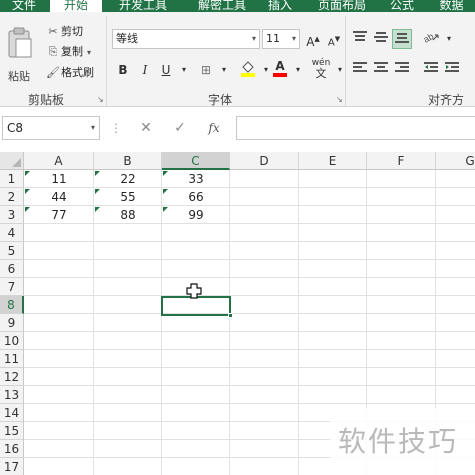 This screenshot has height=475, width=475. Describe the element at coordinates (248, 68) in the screenshot. I see `fill-color-button` at that location.